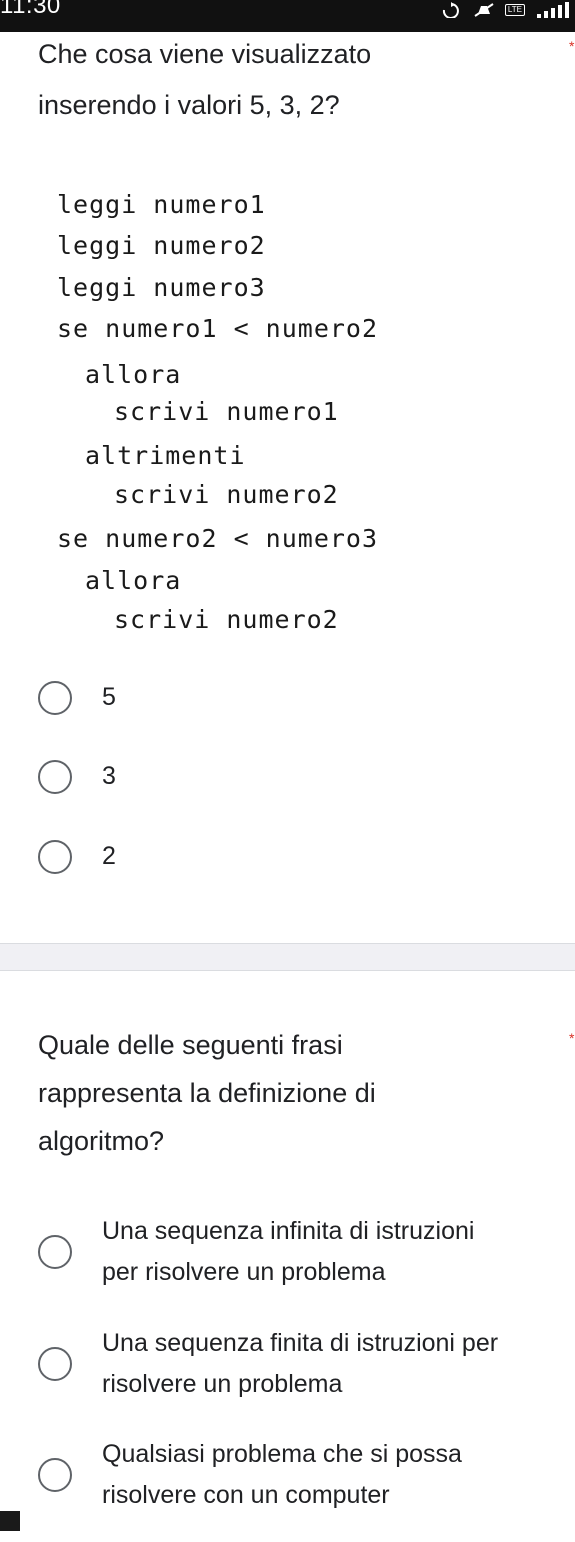 The image size is (575, 1542). Describe the element at coordinates (109, 856) in the screenshot. I see `option-label: 2` at that location.